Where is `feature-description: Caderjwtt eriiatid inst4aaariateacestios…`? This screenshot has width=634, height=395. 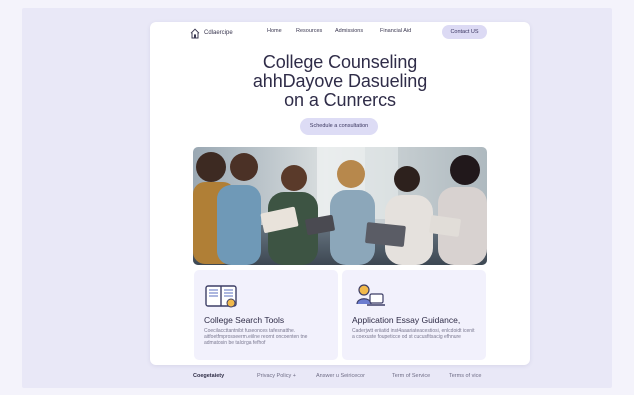
feature-description: Caderjwtt eriiatid inst4aaariateacestios… is located at coordinates (413, 334).